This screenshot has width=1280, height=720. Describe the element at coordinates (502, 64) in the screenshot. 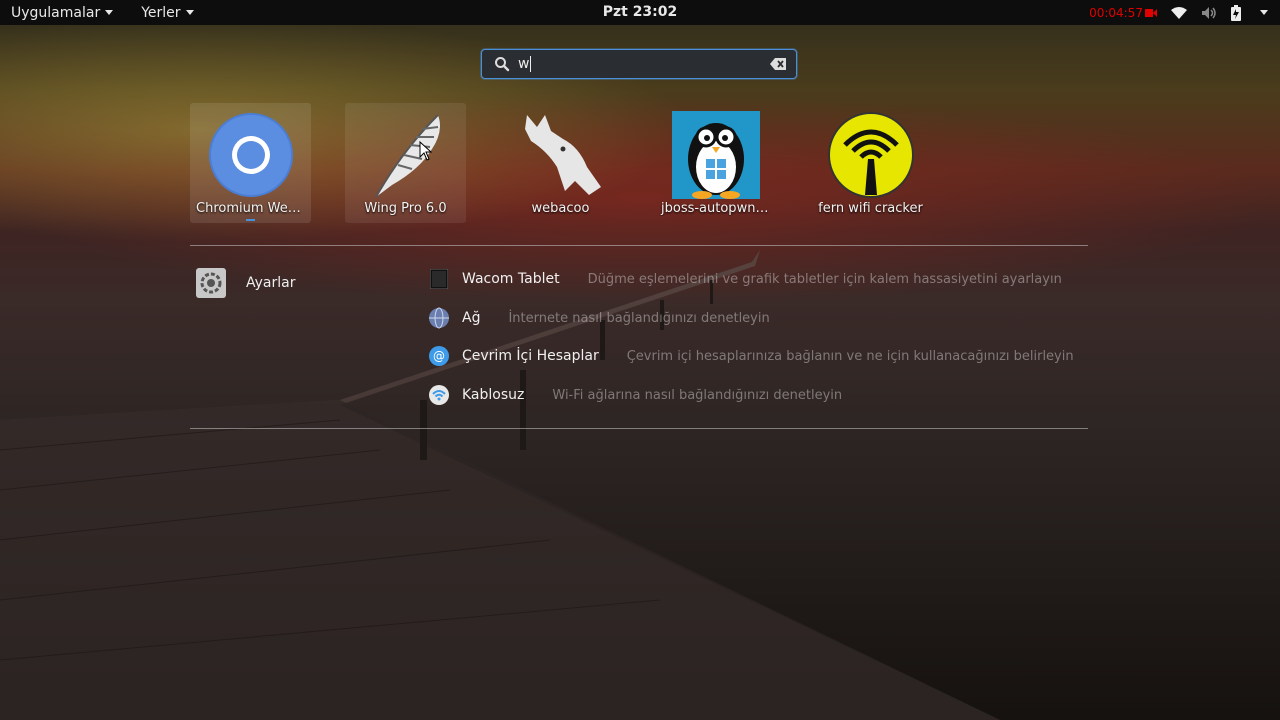

I see `search-icon` at that location.